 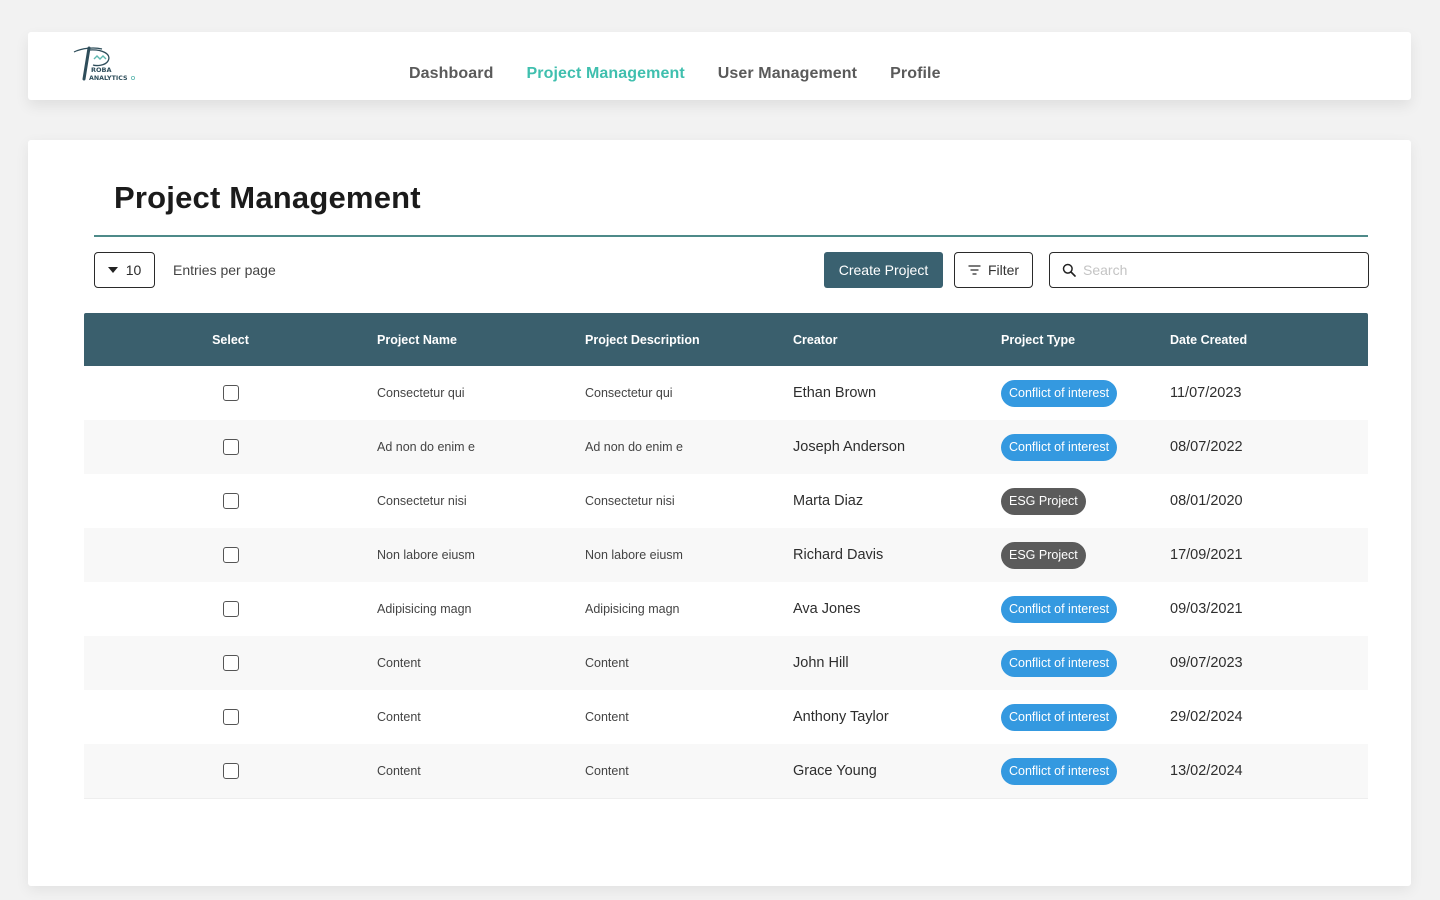 I want to click on project-name: Consectetur qui, so click(x=421, y=393).